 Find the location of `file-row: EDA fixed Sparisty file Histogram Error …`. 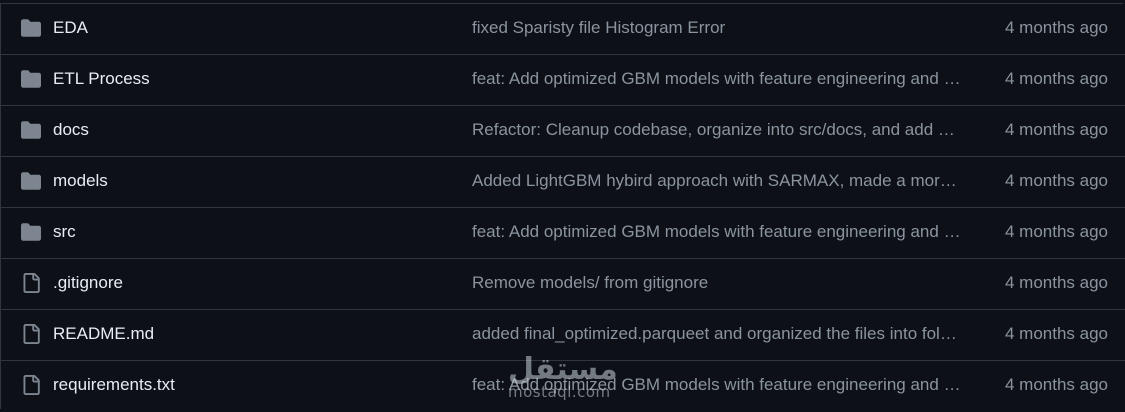

file-row: EDA fixed Sparisty file Histogram Error … is located at coordinates (563, 29).